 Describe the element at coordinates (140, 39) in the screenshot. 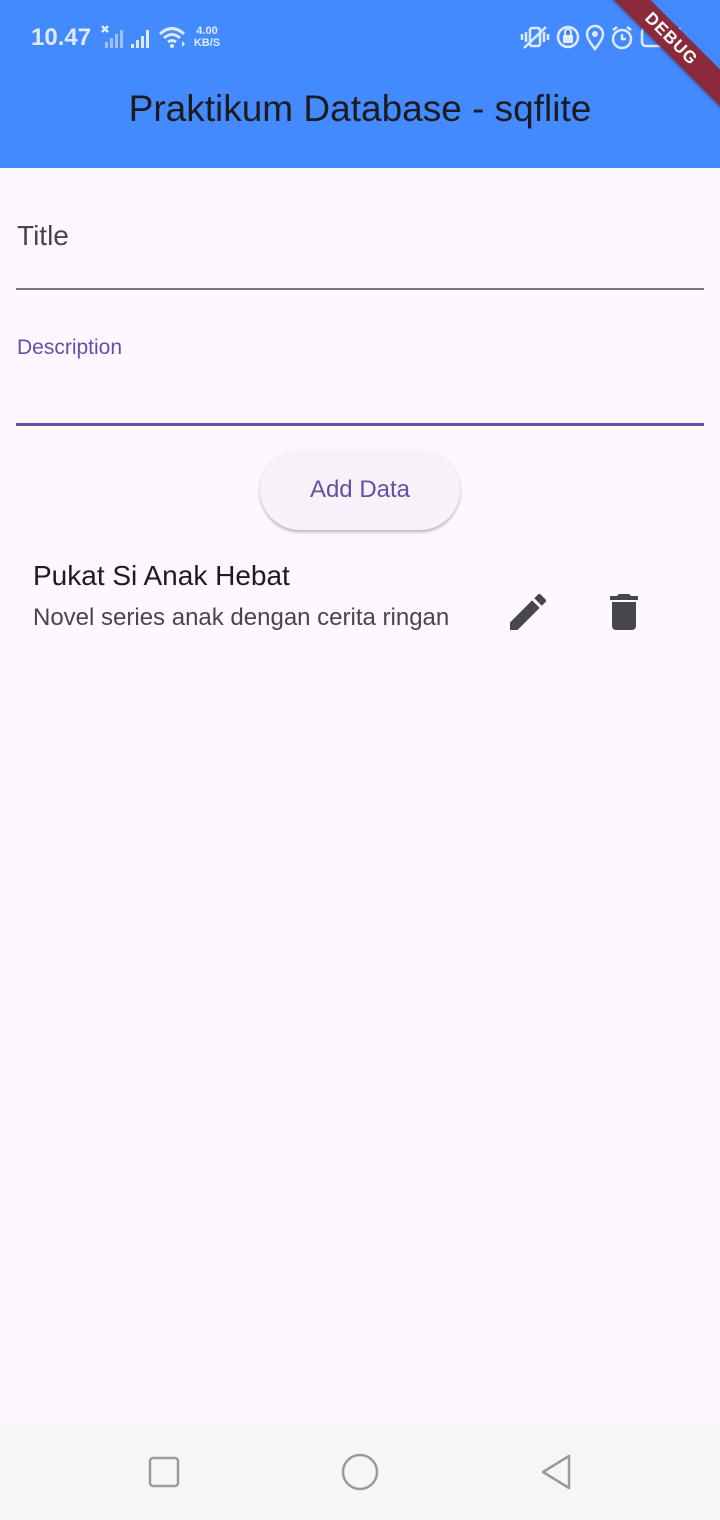

I see `signal-icon` at that location.